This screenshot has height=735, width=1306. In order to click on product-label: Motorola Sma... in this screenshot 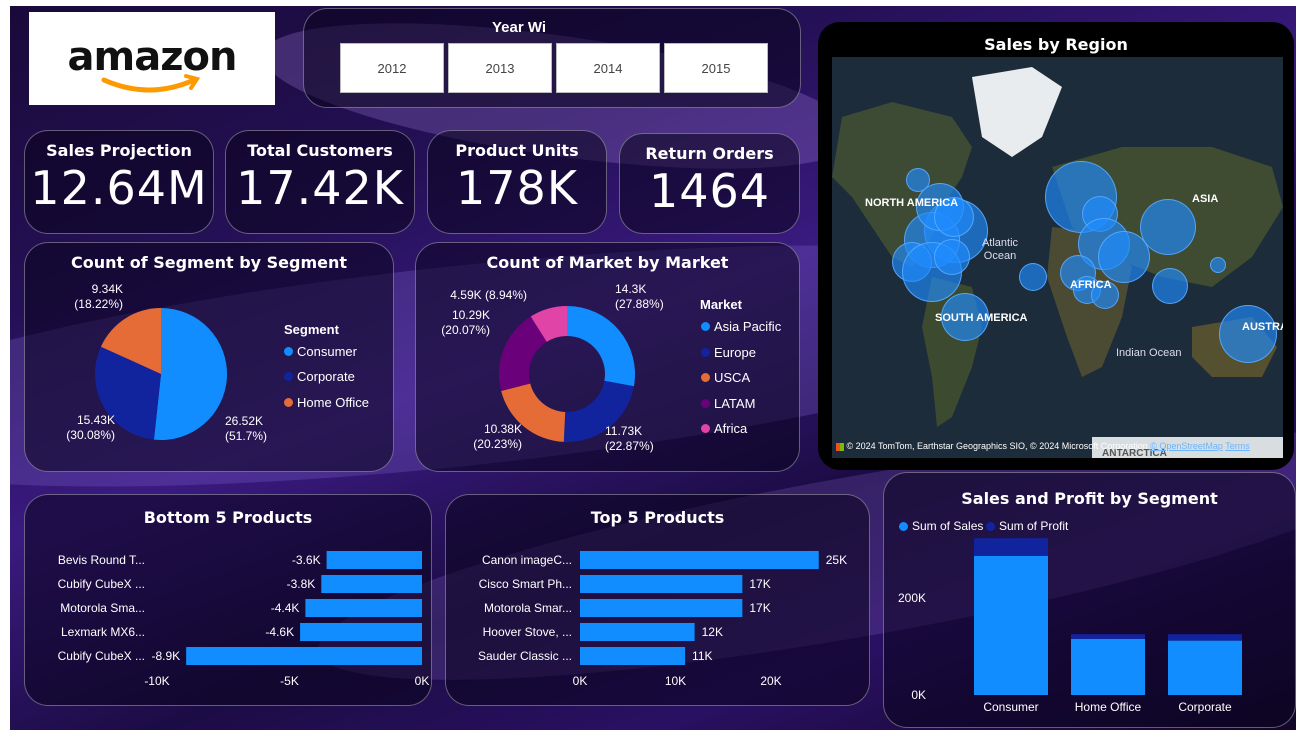, I will do `click(102, 608)`.